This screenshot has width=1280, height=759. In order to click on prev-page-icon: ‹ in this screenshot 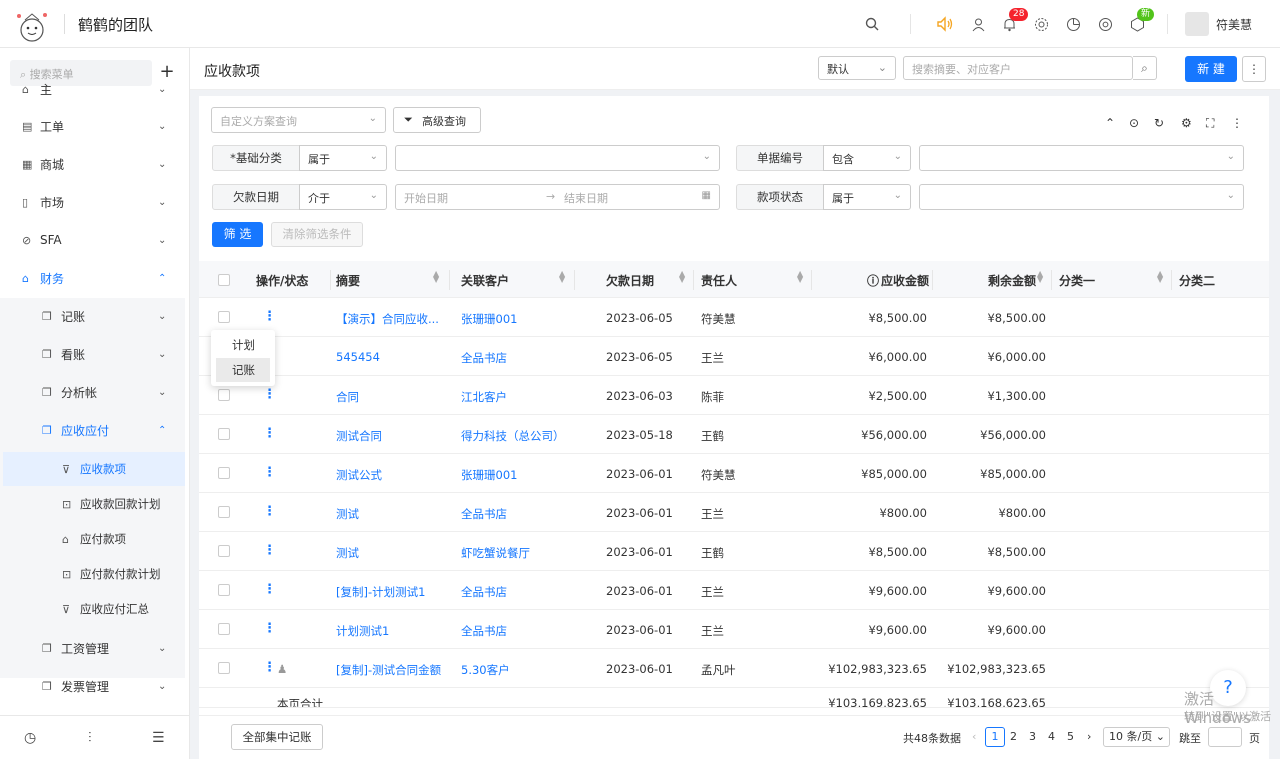, I will do `click(974, 736)`.